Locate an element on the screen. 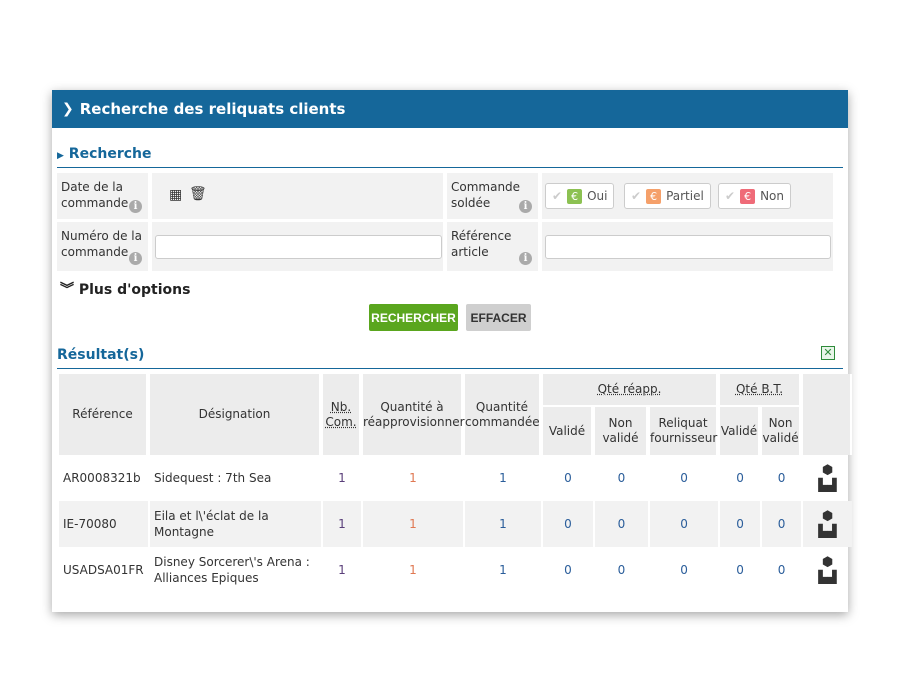 The height and width of the screenshot is (700, 900). toggle-oui: ✔ € Oui is located at coordinates (580, 196).